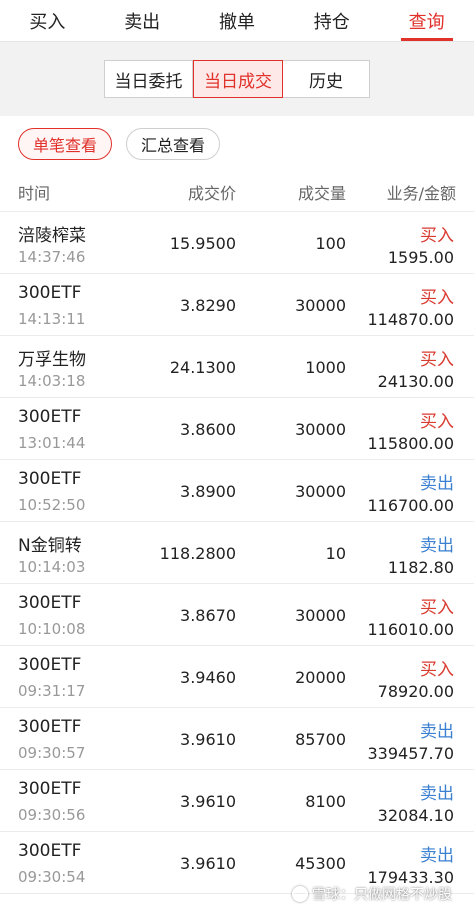 The image size is (474, 906). What do you see at coordinates (208, 677) in the screenshot?
I see `trade-price: 3.9460` at bounding box center [208, 677].